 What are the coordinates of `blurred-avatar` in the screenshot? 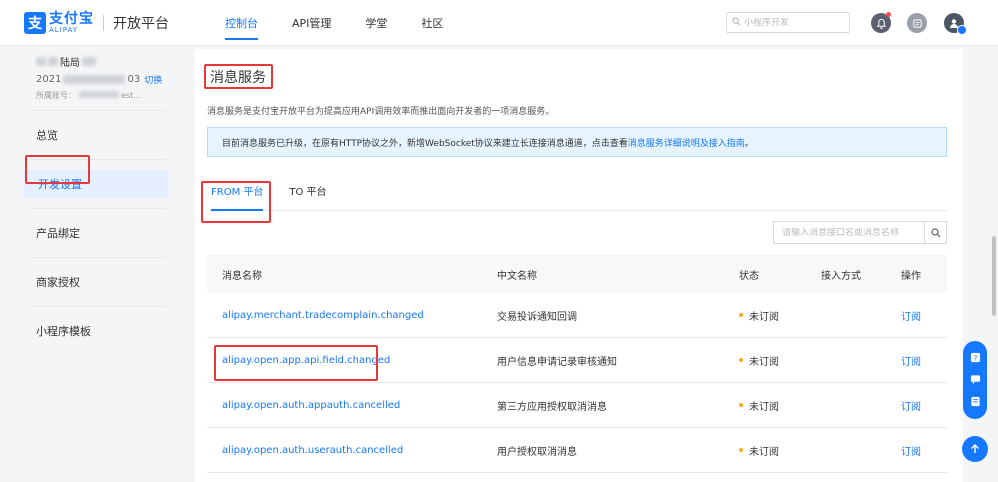 It's located at (41, 61).